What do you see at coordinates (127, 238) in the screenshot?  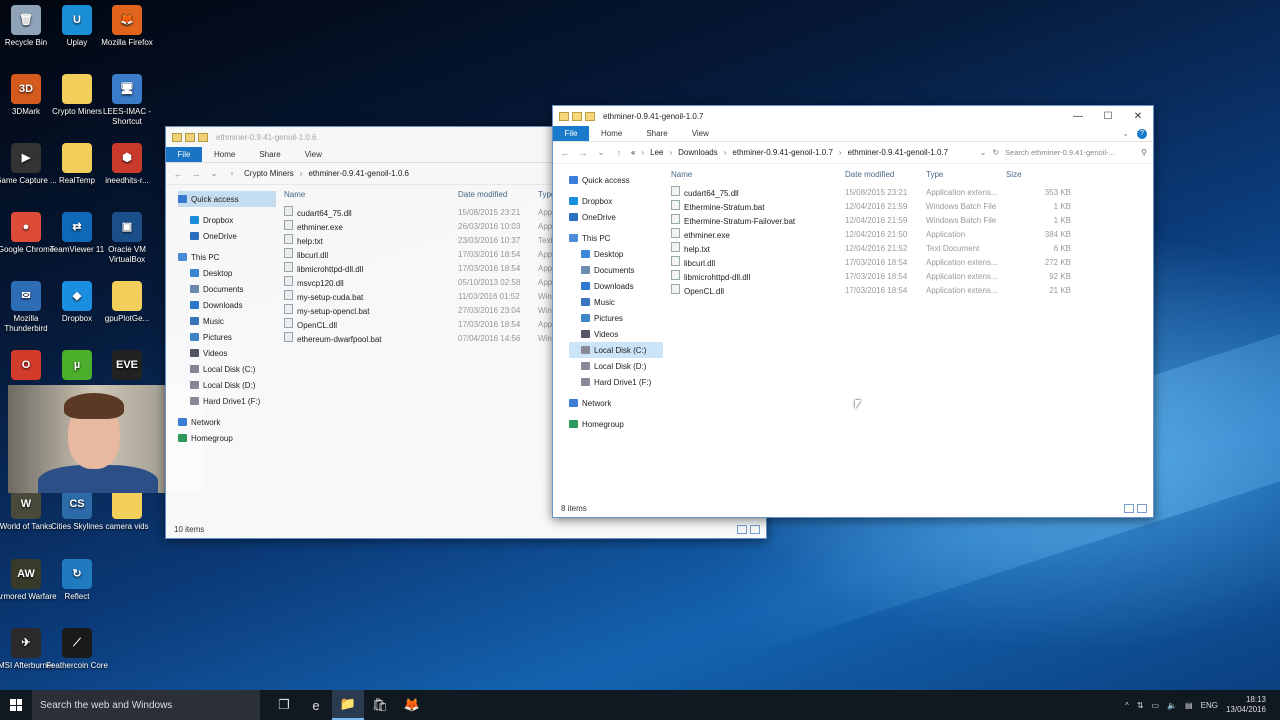 I see `desktop-icon: ▣ Oracle VM VirtualBox` at bounding box center [127, 238].